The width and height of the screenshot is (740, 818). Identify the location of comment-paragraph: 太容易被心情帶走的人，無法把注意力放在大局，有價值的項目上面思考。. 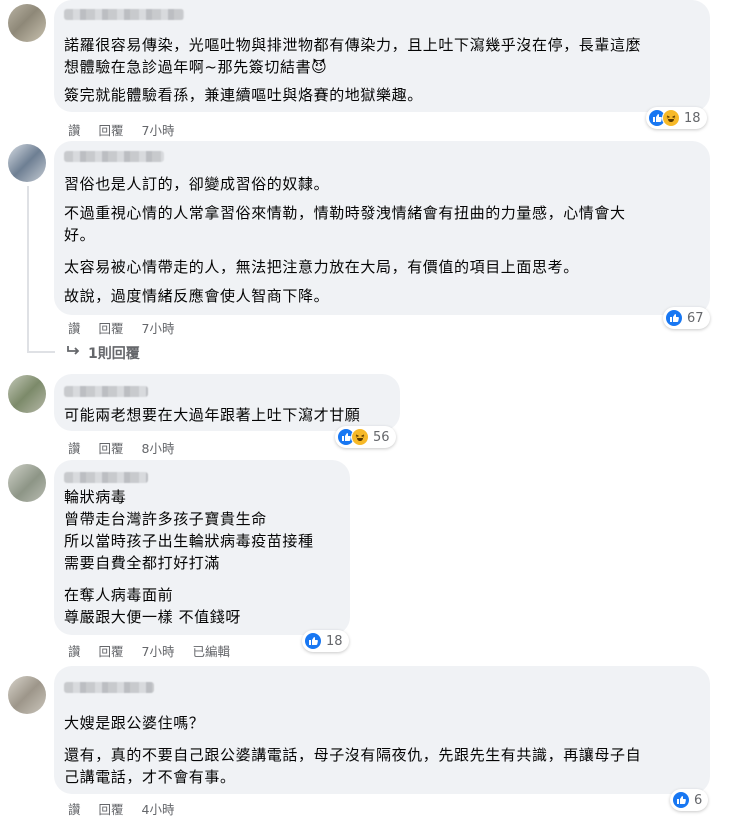
(321, 267).